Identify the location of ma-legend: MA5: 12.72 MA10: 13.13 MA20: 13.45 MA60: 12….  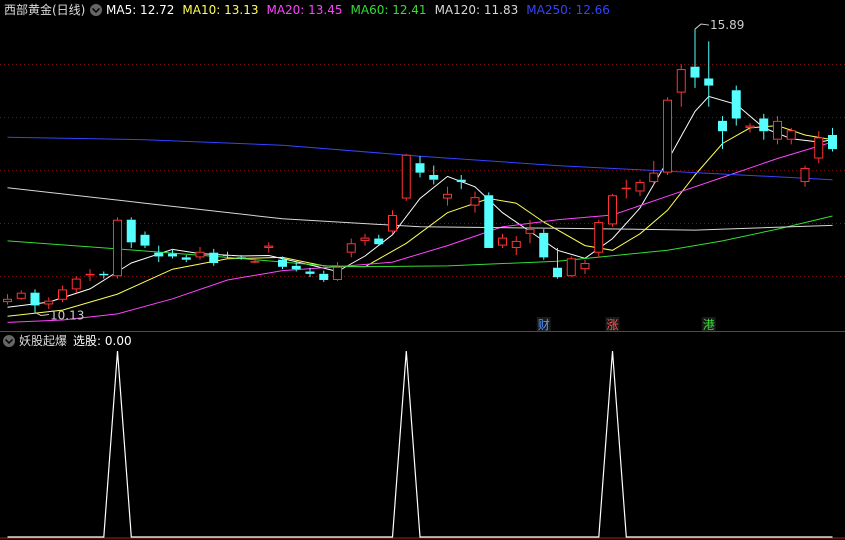
(358, 10).